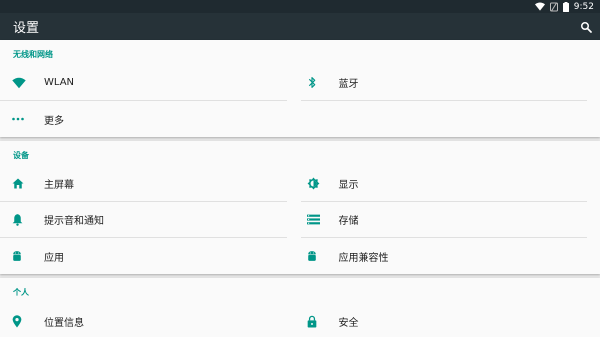 The image size is (600, 337). Describe the element at coordinates (143, 320) in the screenshot. I see `setting-tile-location: 位置信息` at that location.